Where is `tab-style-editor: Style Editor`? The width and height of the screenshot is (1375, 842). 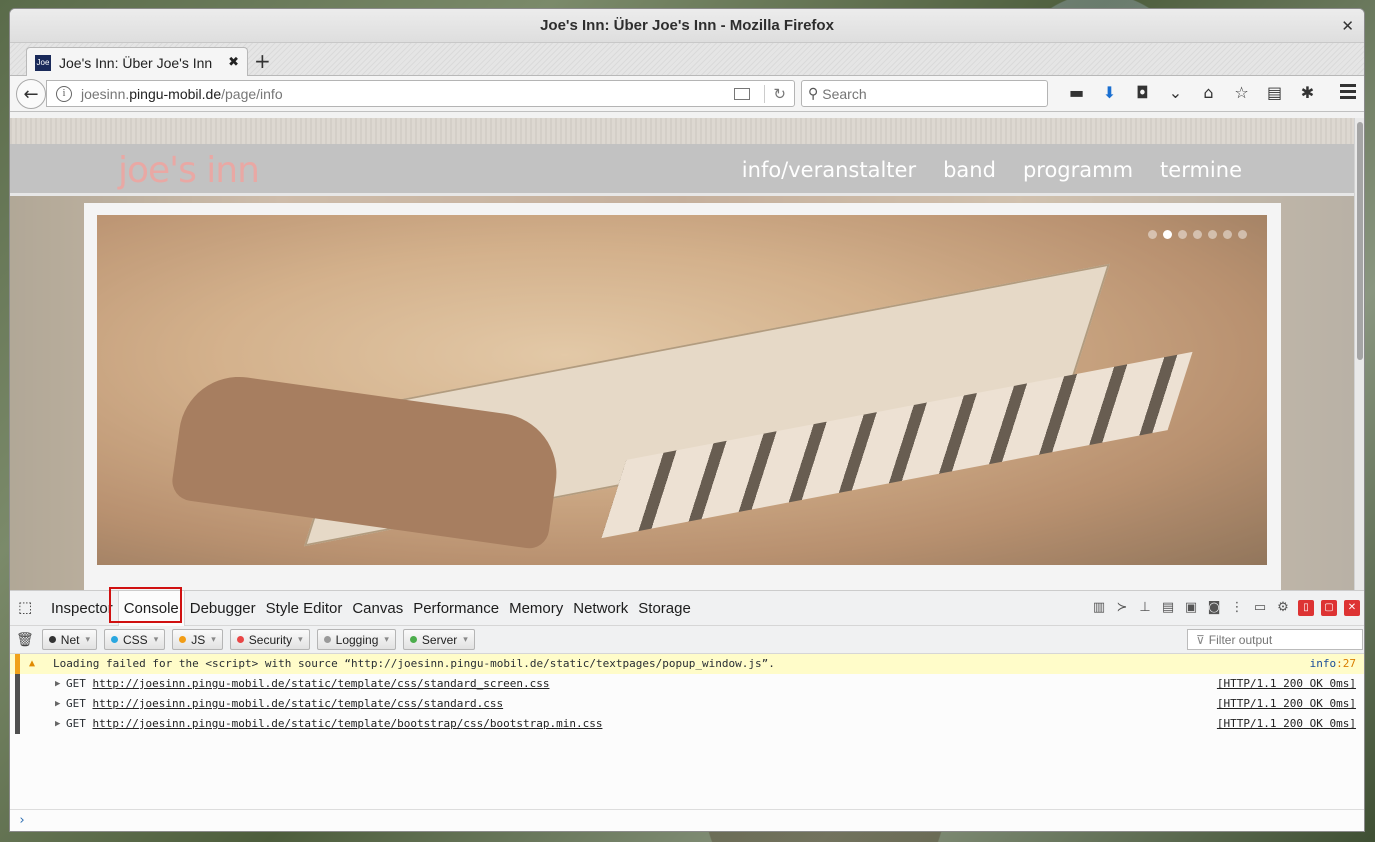
tab-style-editor: Style Editor is located at coordinates (304, 608).